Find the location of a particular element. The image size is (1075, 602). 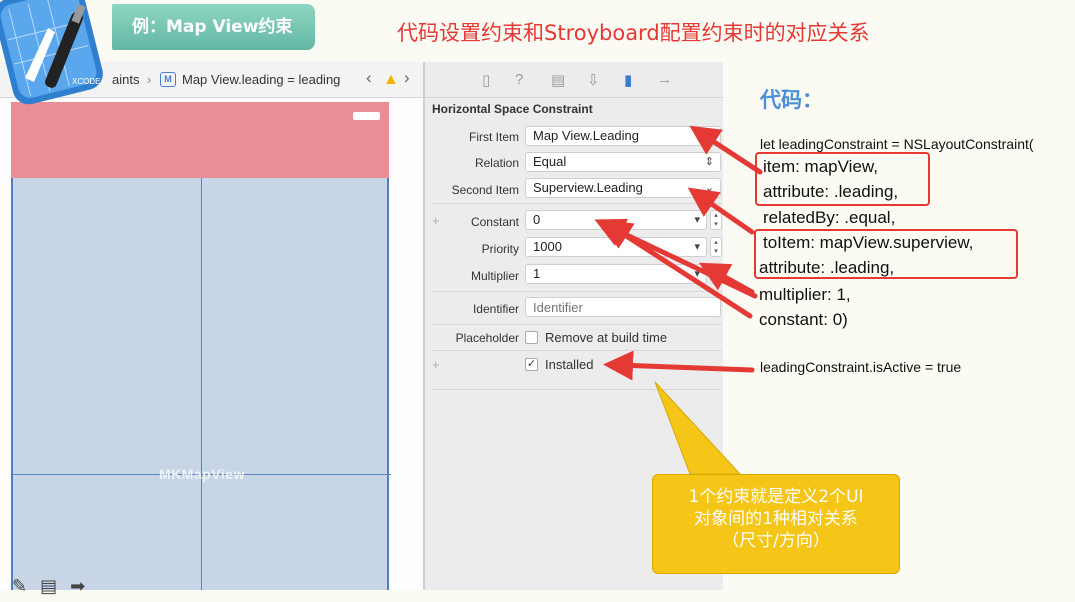

grid-line-vertical is located at coordinates (201, 384).